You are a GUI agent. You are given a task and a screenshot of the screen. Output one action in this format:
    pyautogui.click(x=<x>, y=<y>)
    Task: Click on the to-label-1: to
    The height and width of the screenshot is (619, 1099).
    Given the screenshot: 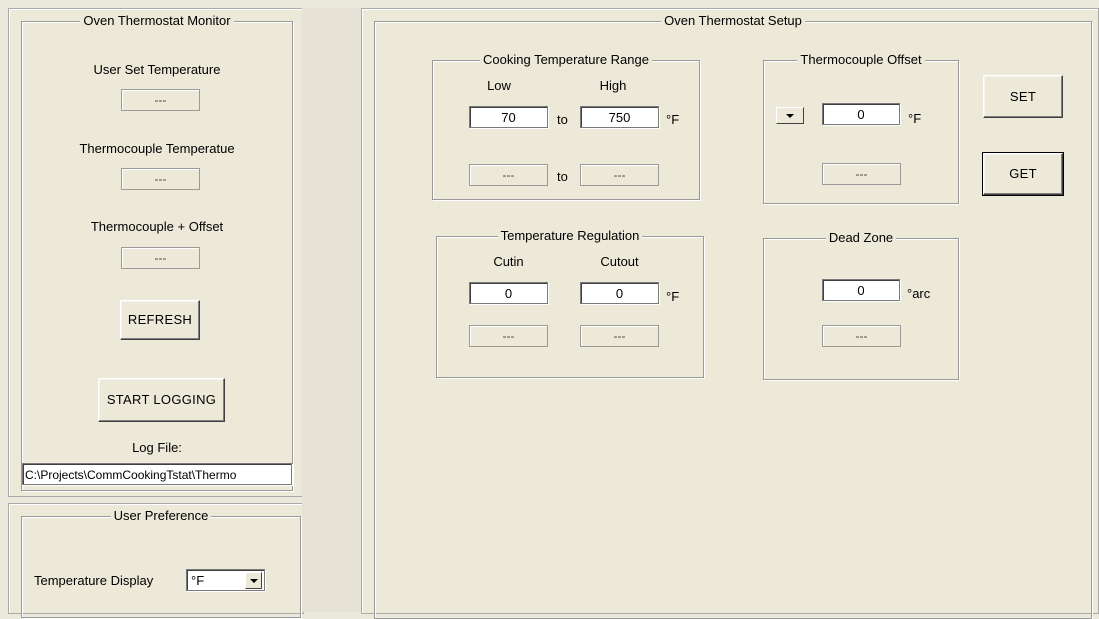 What is the action you would take?
    pyautogui.click(x=562, y=119)
    